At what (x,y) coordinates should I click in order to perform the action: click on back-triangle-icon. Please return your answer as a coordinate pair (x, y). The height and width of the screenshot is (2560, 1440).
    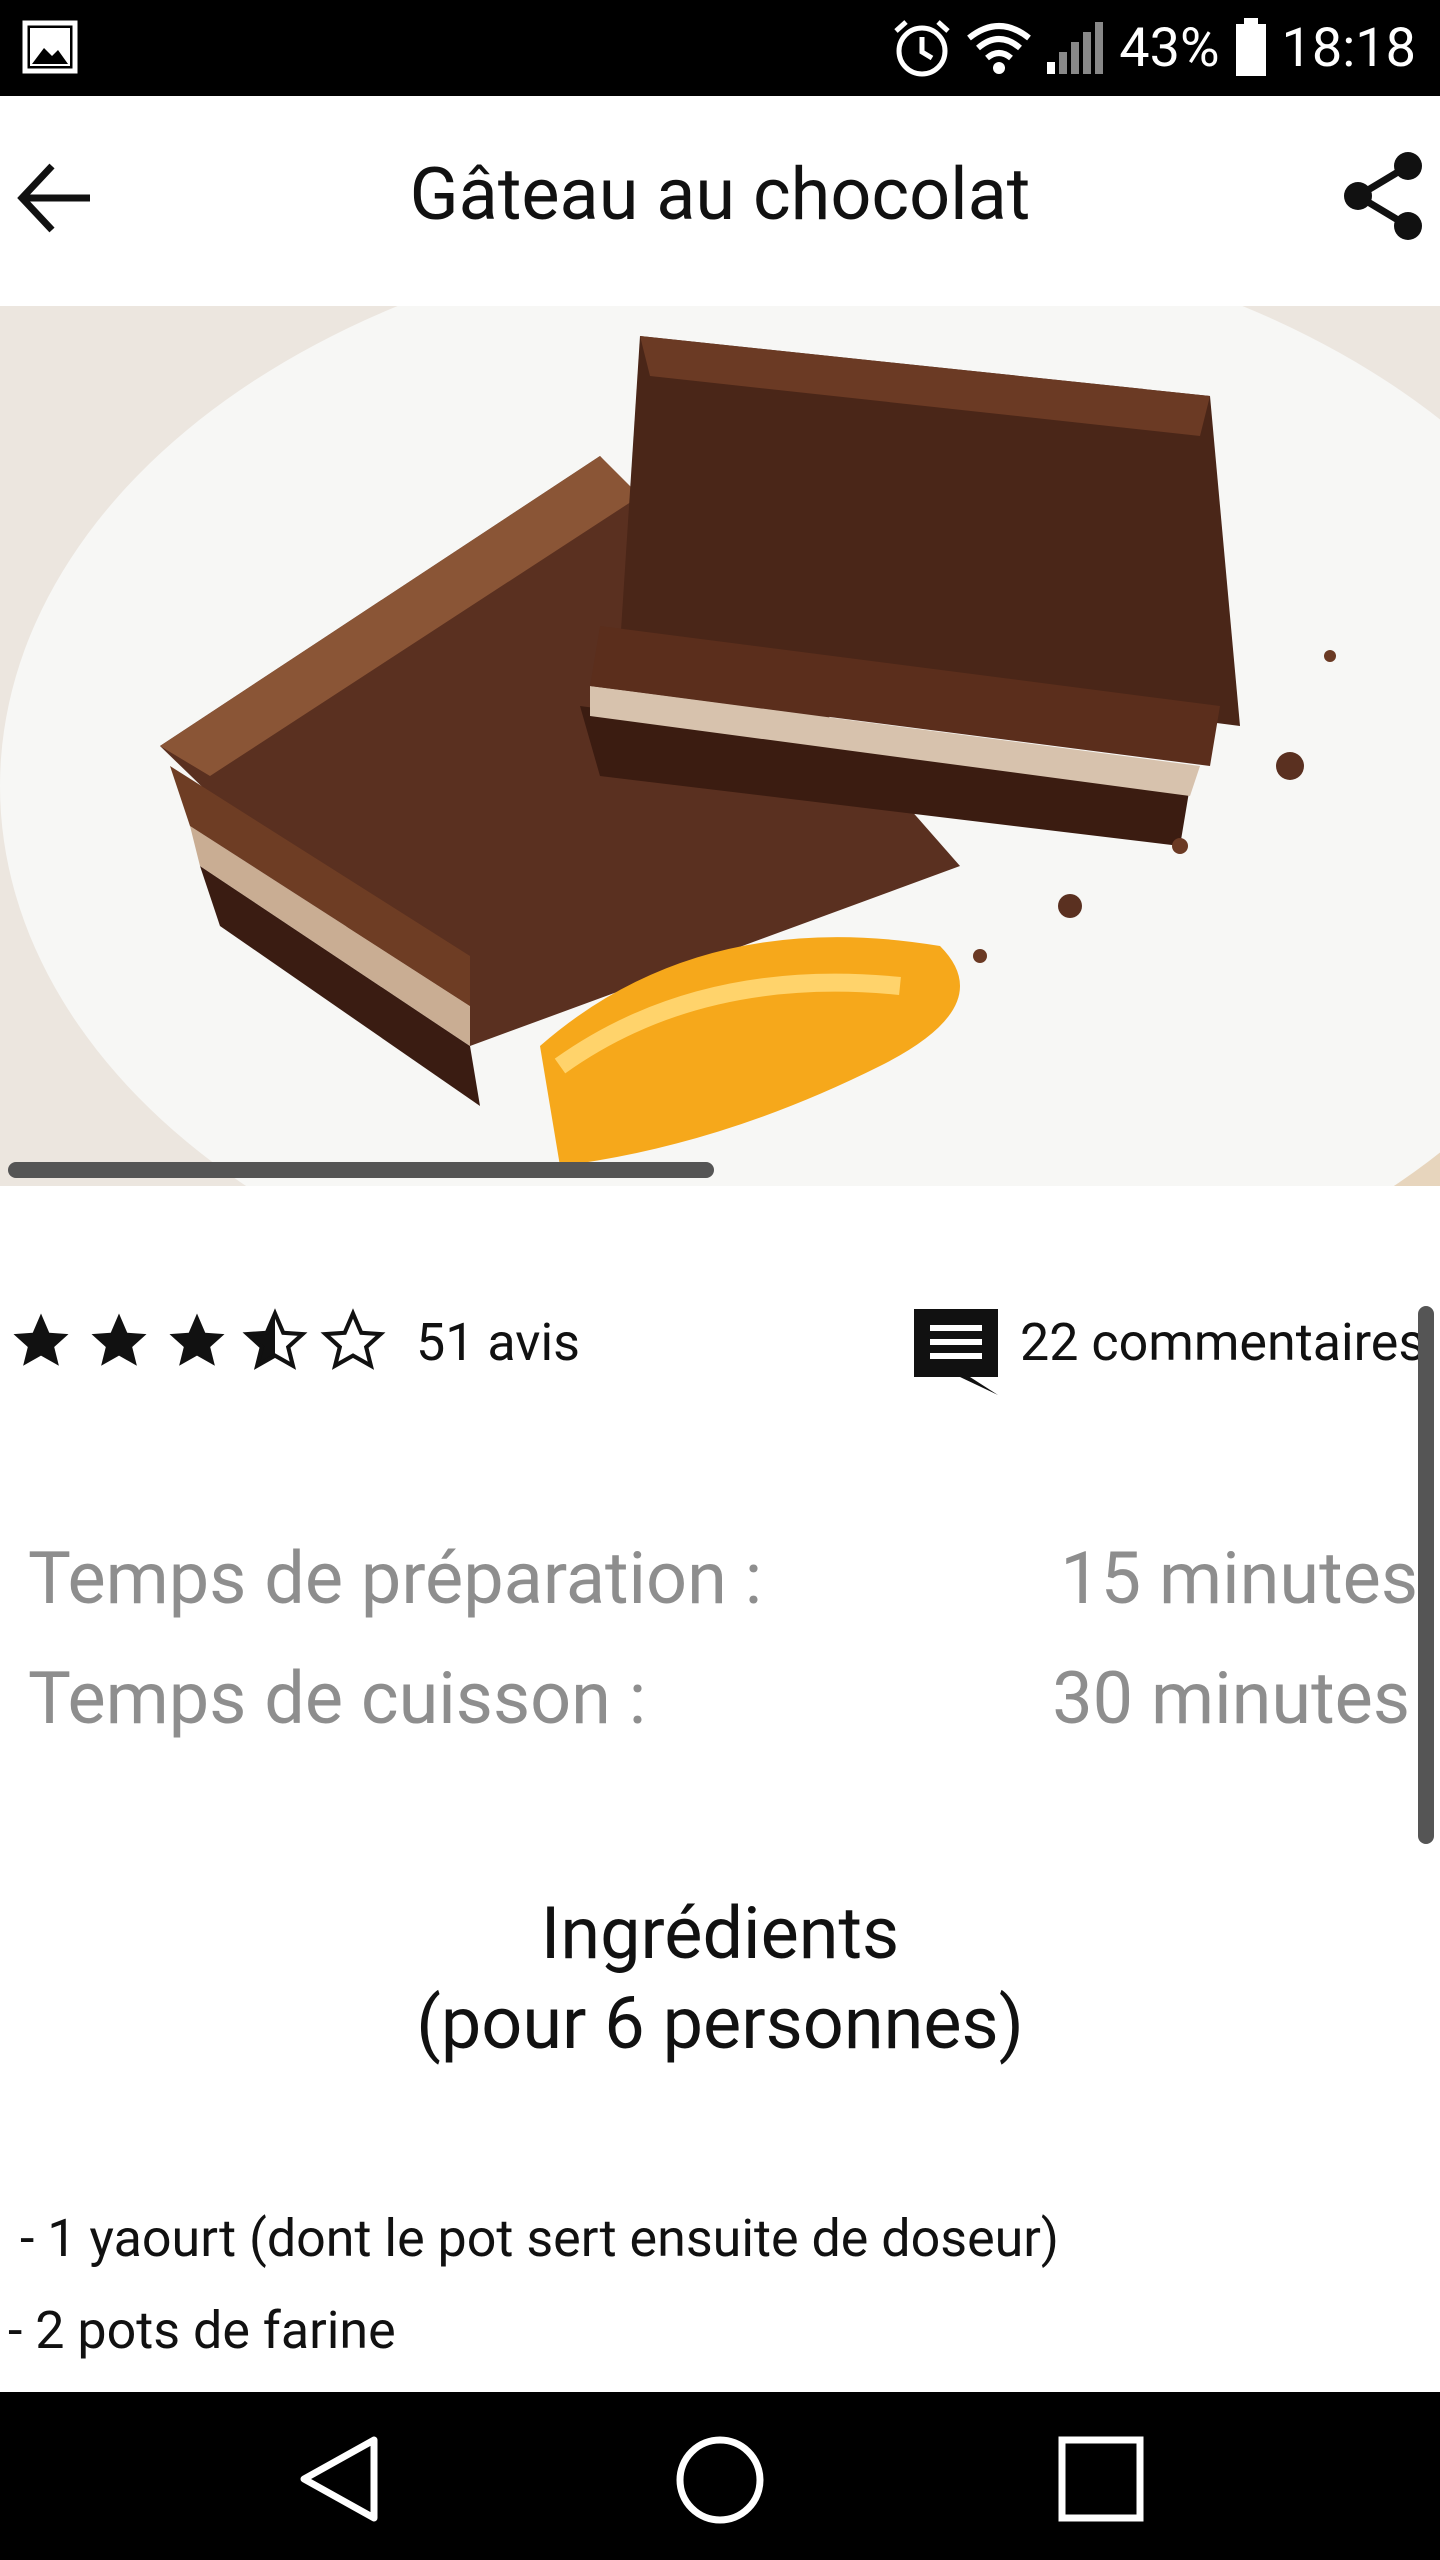
    Looking at the image, I should click on (341, 2479).